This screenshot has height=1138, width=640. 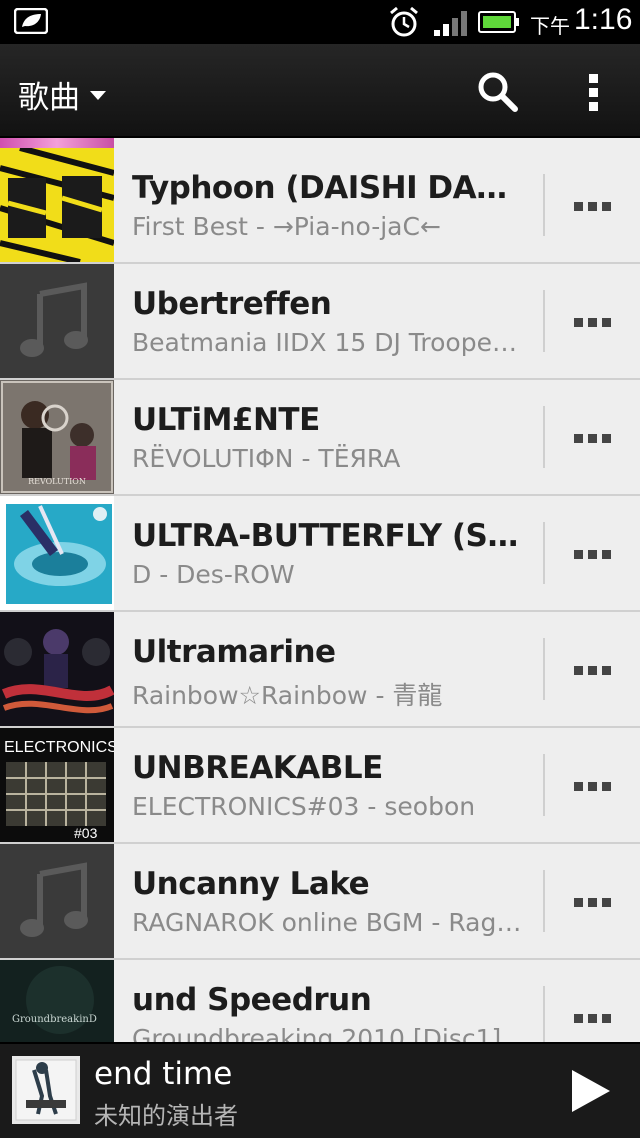 I want to click on album-art-text: REVOLUTION, so click(x=57, y=481).